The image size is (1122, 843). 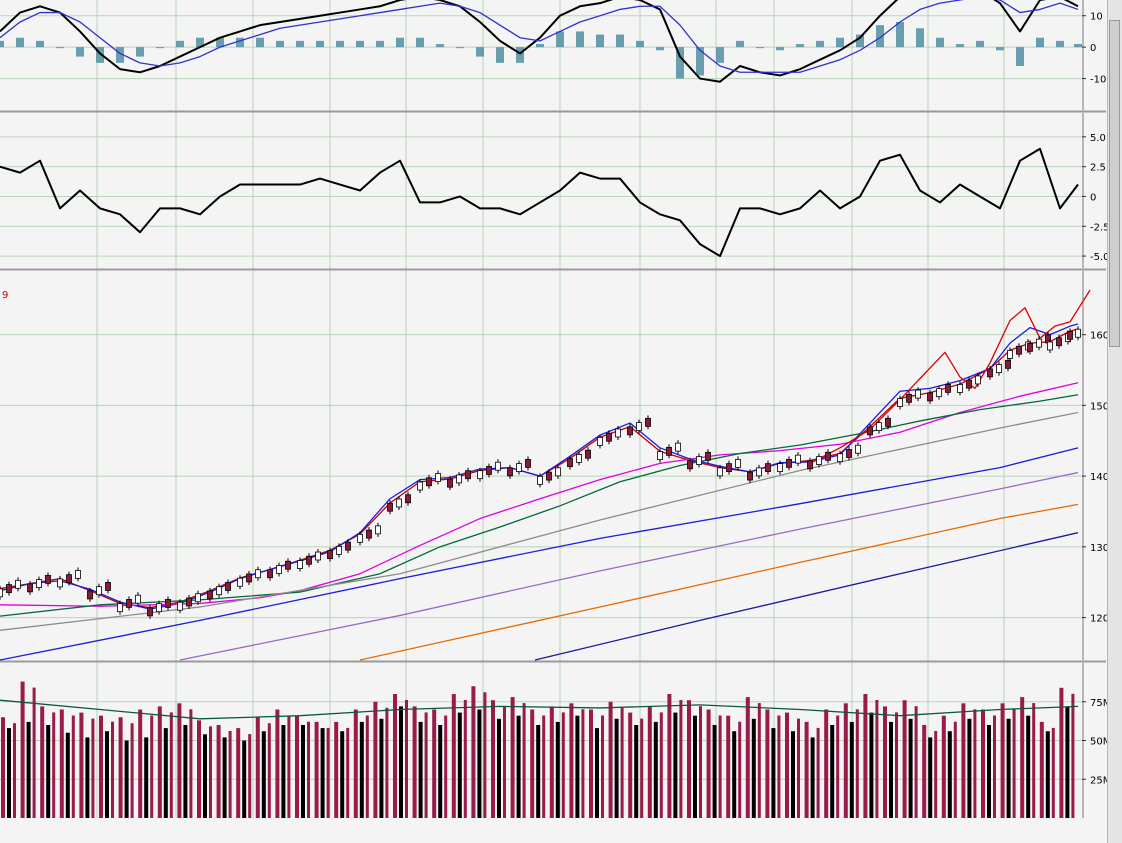 What do you see at coordinates (1093, 197) in the screenshot?
I see `axis-tick-label: 0` at bounding box center [1093, 197].